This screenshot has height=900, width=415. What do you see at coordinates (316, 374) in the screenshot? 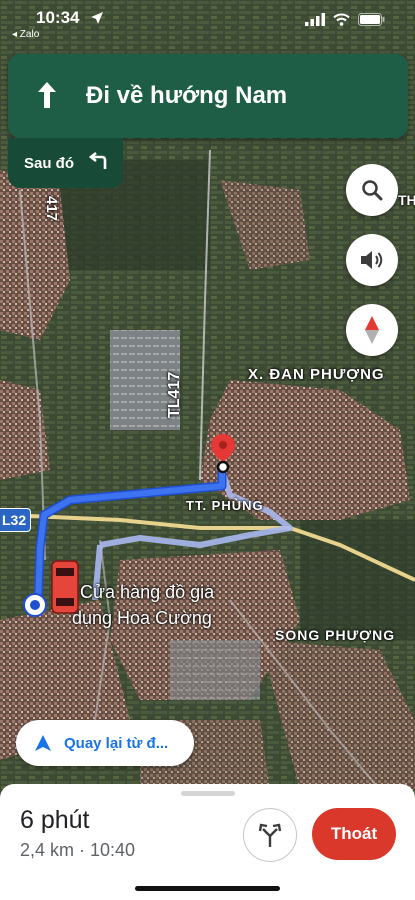
I see `district-label: X. ĐAN PHƯỢNG` at bounding box center [316, 374].